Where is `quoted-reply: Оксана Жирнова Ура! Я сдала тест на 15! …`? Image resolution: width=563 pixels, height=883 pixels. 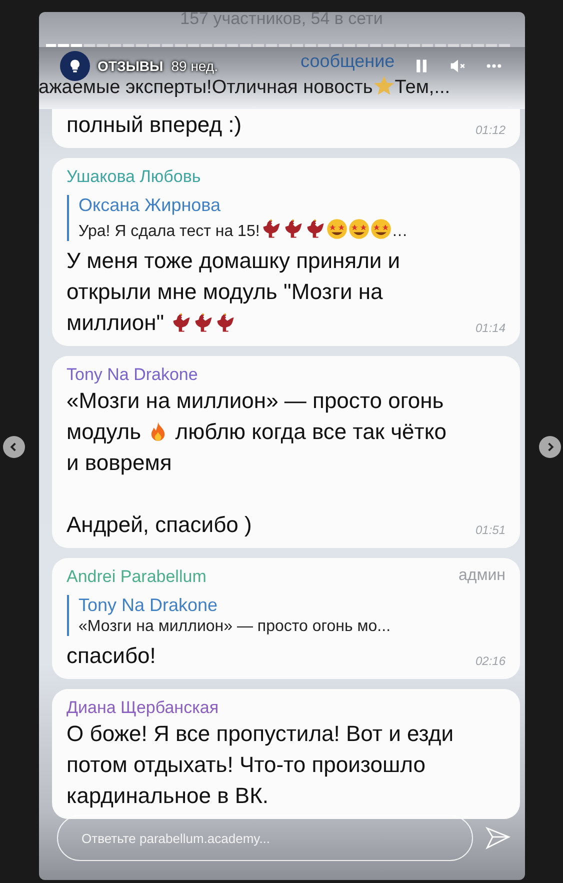 quoted-reply: Оксана Жирнова Ура! Я сдала тест на 15! … is located at coordinates (286, 218).